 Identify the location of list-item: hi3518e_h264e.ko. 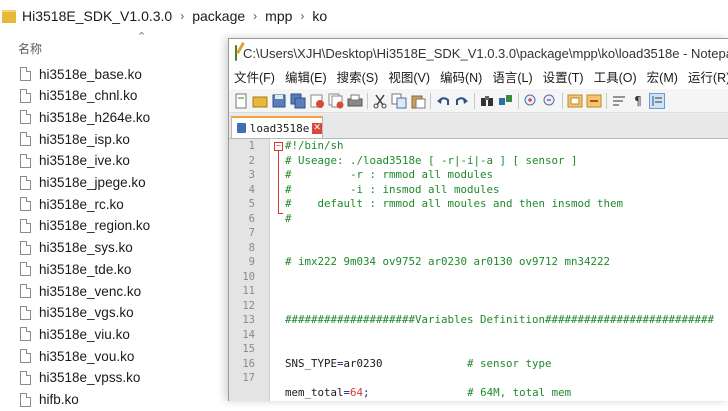
(85, 117).